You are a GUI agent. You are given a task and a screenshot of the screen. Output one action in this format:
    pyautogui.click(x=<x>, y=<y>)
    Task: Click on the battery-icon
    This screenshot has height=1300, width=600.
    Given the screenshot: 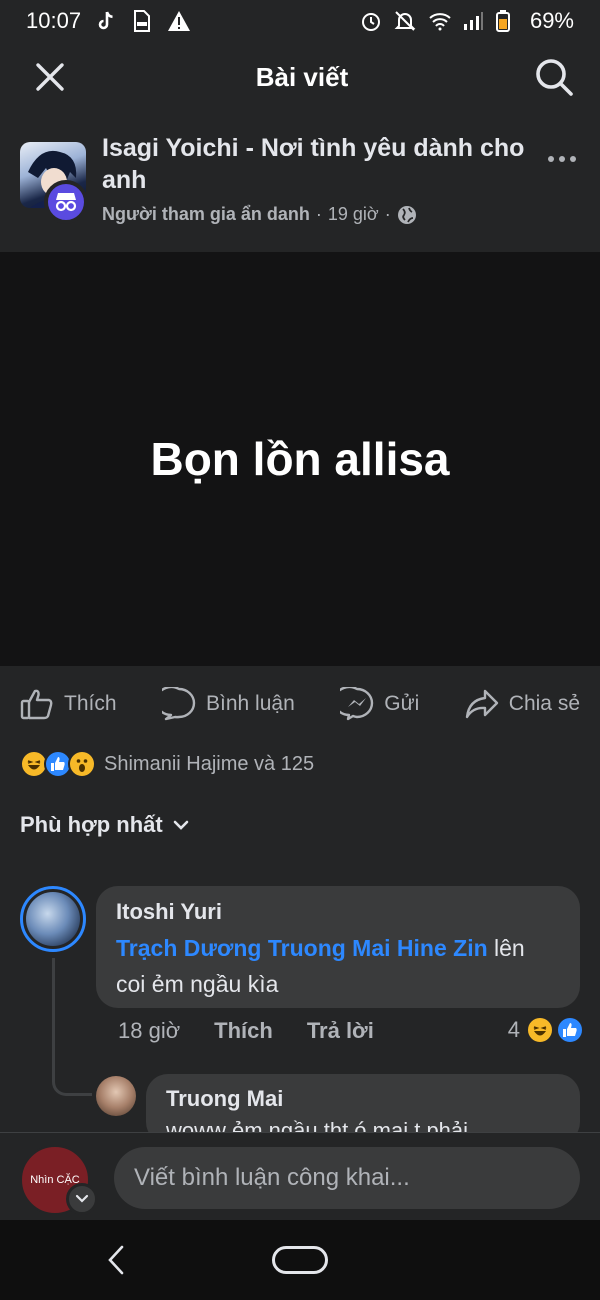 What is the action you would take?
    pyautogui.click(x=506, y=21)
    